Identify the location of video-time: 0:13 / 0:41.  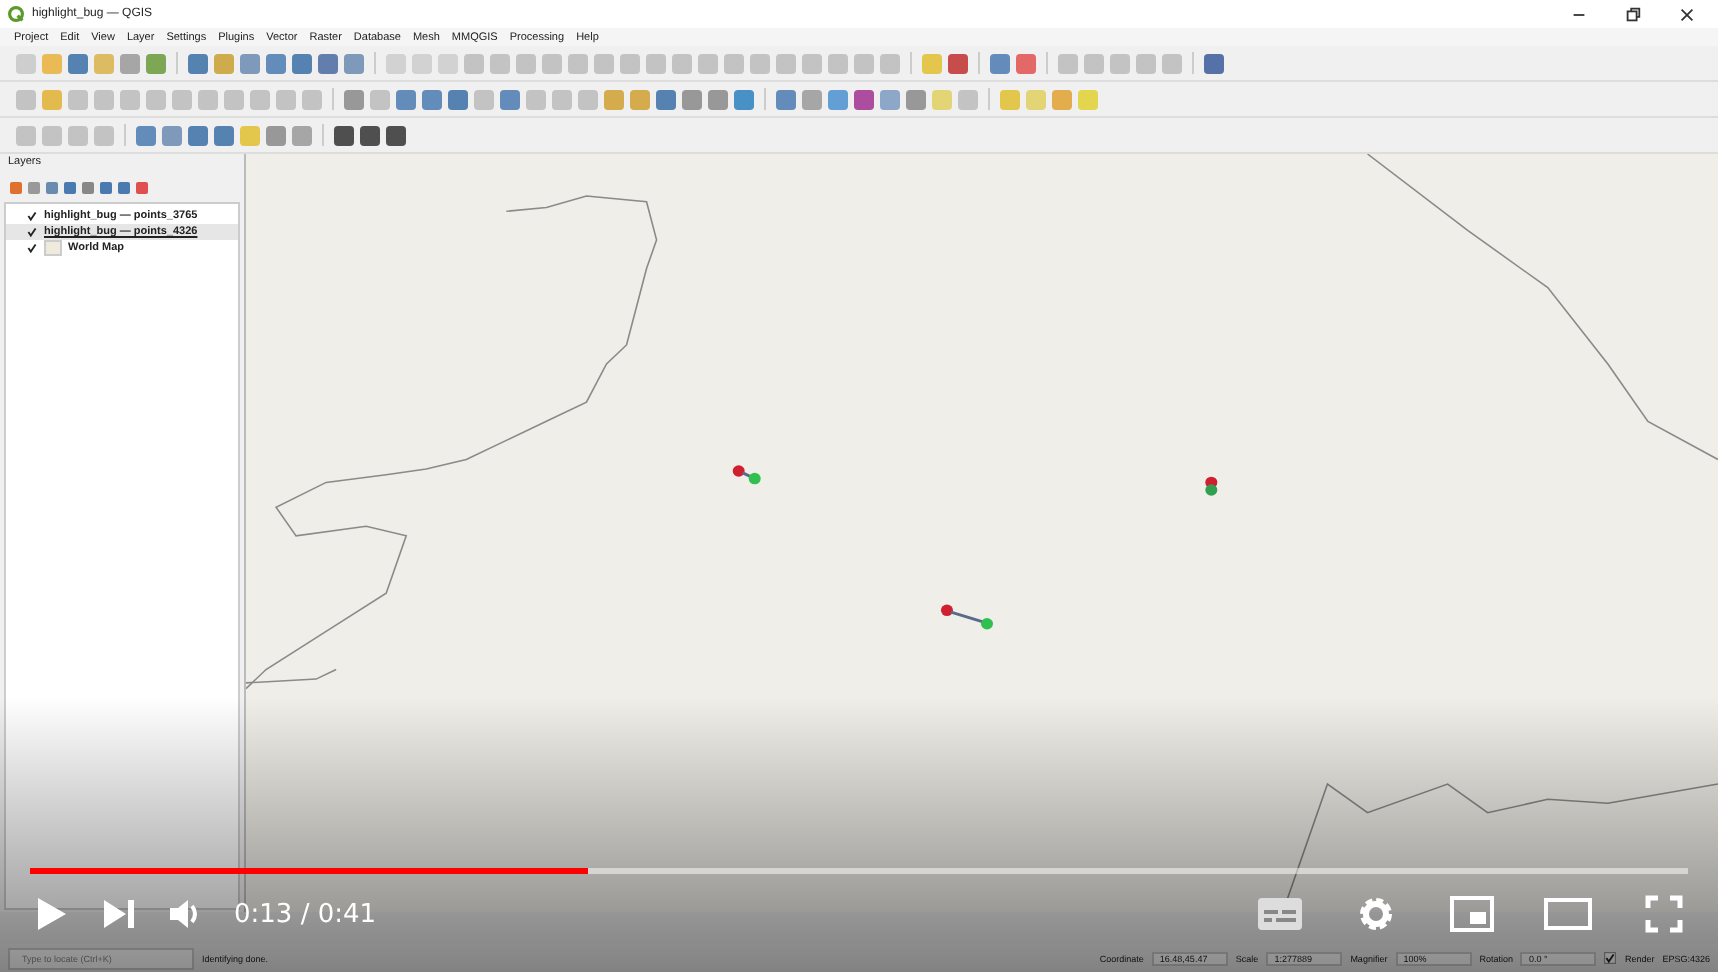
(305, 914).